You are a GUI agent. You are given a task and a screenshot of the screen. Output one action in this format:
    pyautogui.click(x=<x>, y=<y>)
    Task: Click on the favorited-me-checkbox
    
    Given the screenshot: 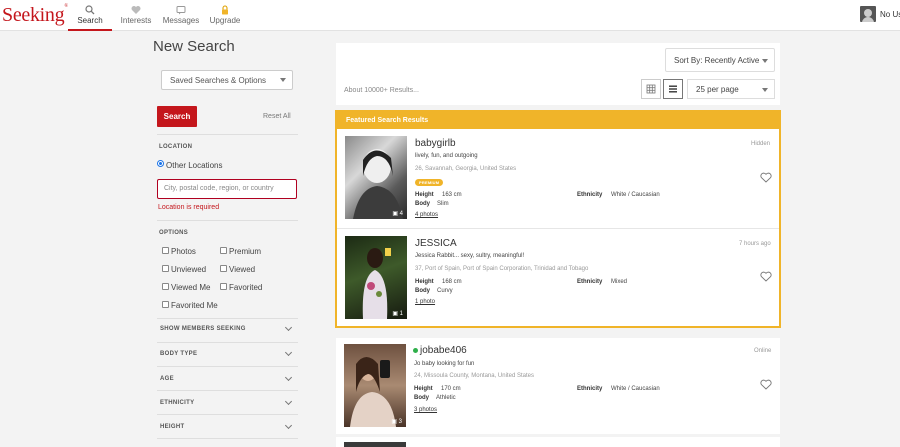 What is the action you would take?
    pyautogui.click(x=165, y=304)
    